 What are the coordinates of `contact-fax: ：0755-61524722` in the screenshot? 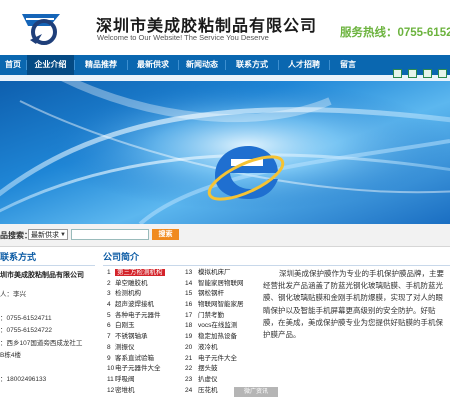 It's located at (26, 330).